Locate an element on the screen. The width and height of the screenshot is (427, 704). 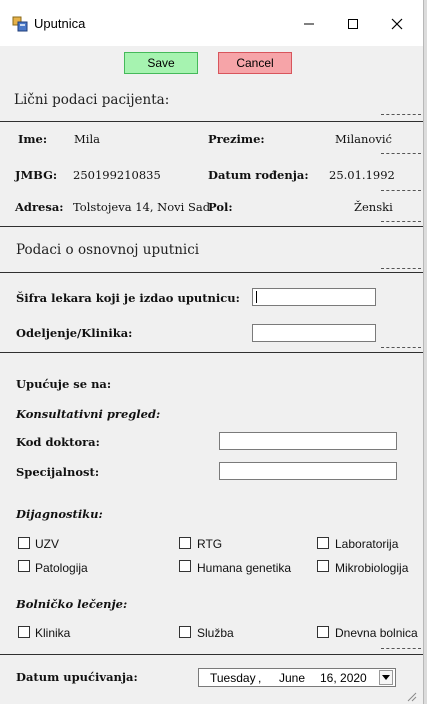
bolnicko-heading: Bolničko lečenje: is located at coordinates (72, 604).